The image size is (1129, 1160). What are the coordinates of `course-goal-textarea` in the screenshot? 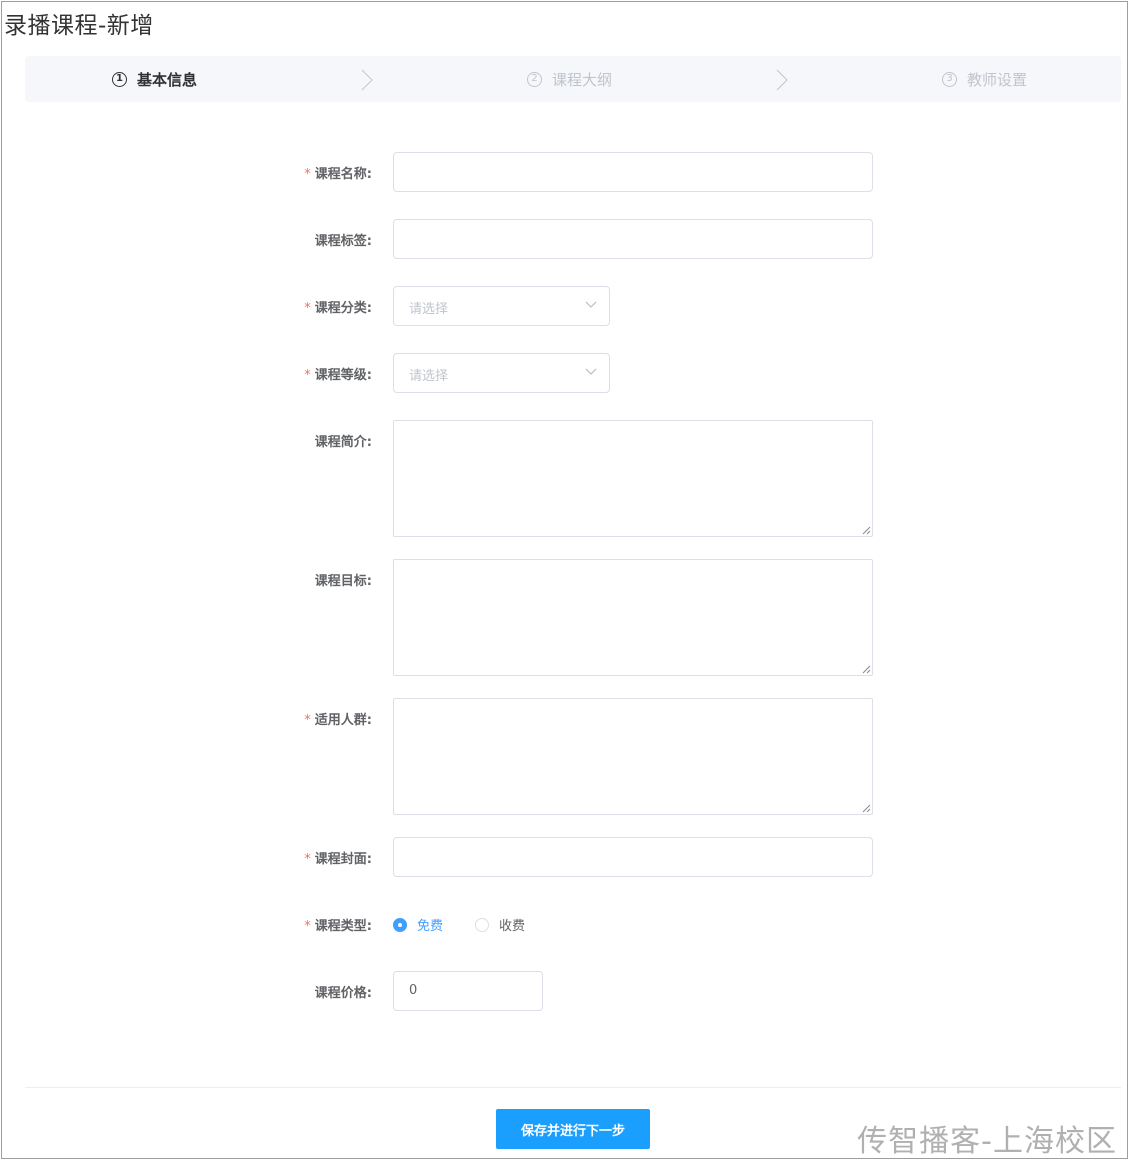 It's located at (633, 617).